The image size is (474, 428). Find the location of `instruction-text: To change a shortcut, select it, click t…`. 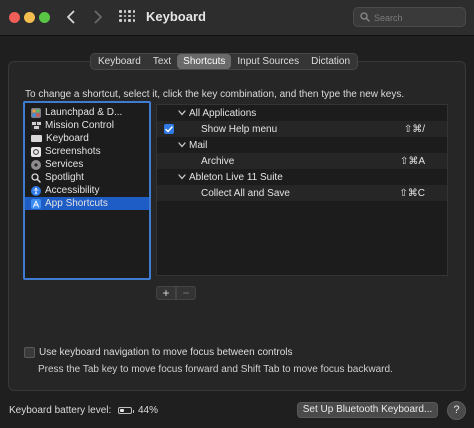

instruction-text: To change a shortcut, select it, click t… is located at coordinates (215, 94).